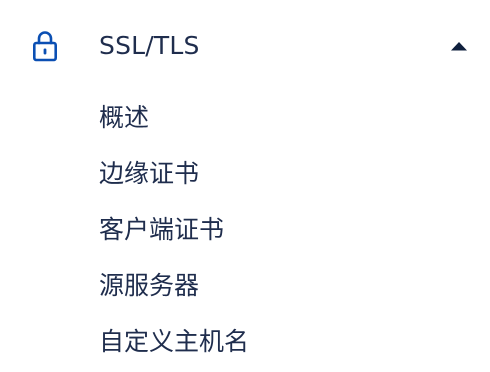  I want to click on sidebar-item-custom-hostnames: 自定义主机名, so click(174, 342).